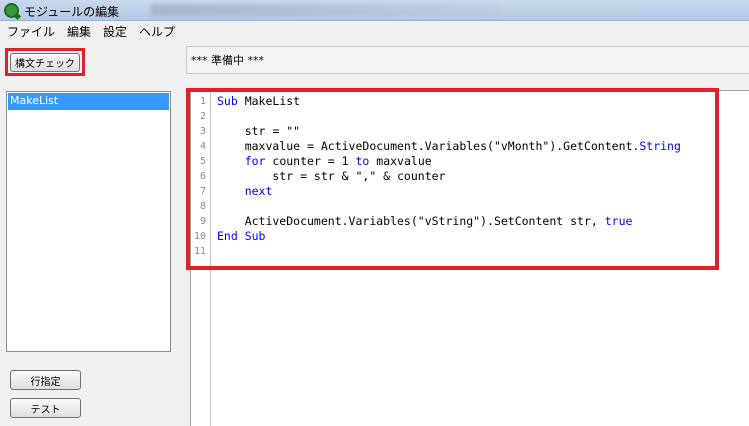  What do you see at coordinates (202, 101) in the screenshot?
I see `line-number: 1` at bounding box center [202, 101].